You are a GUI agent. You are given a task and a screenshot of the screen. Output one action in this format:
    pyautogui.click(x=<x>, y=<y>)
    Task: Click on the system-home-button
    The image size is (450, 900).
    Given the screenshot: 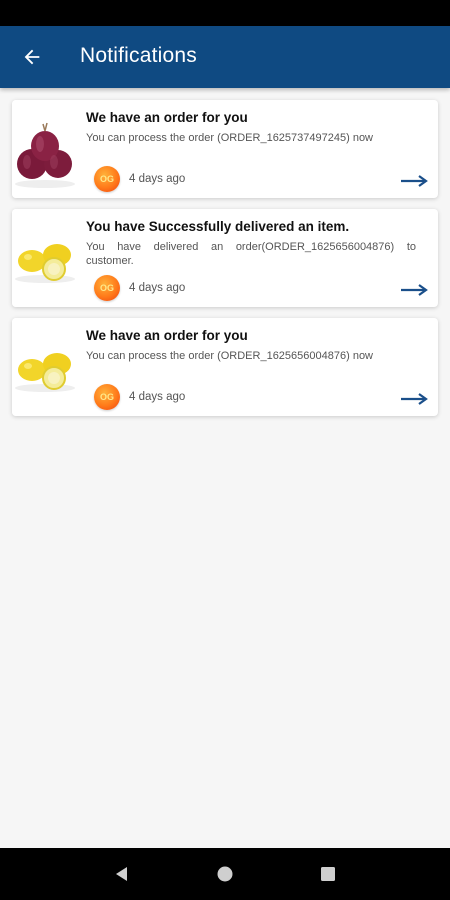 What is the action you would take?
    pyautogui.click(x=225, y=874)
    